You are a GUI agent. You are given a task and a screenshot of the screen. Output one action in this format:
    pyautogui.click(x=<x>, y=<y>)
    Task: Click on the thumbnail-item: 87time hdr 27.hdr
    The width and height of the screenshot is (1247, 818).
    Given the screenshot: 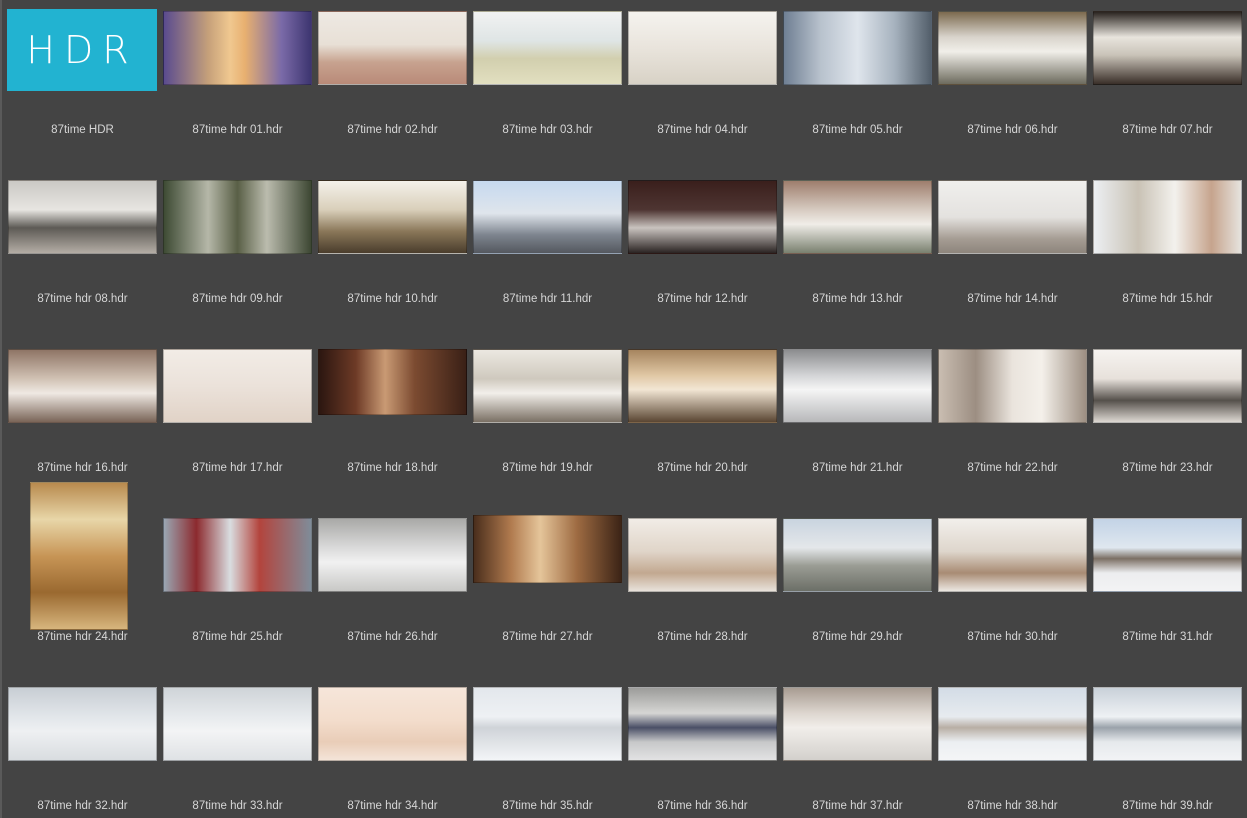 What is the action you would take?
    pyautogui.click(x=547, y=591)
    